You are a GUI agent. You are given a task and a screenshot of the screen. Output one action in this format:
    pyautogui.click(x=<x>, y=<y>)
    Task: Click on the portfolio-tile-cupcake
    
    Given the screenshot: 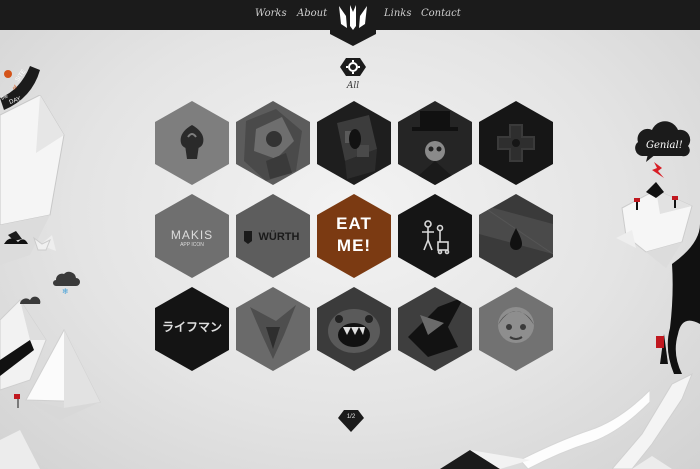 What is the action you would take?
    pyautogui.click(x=192, y=143)
    